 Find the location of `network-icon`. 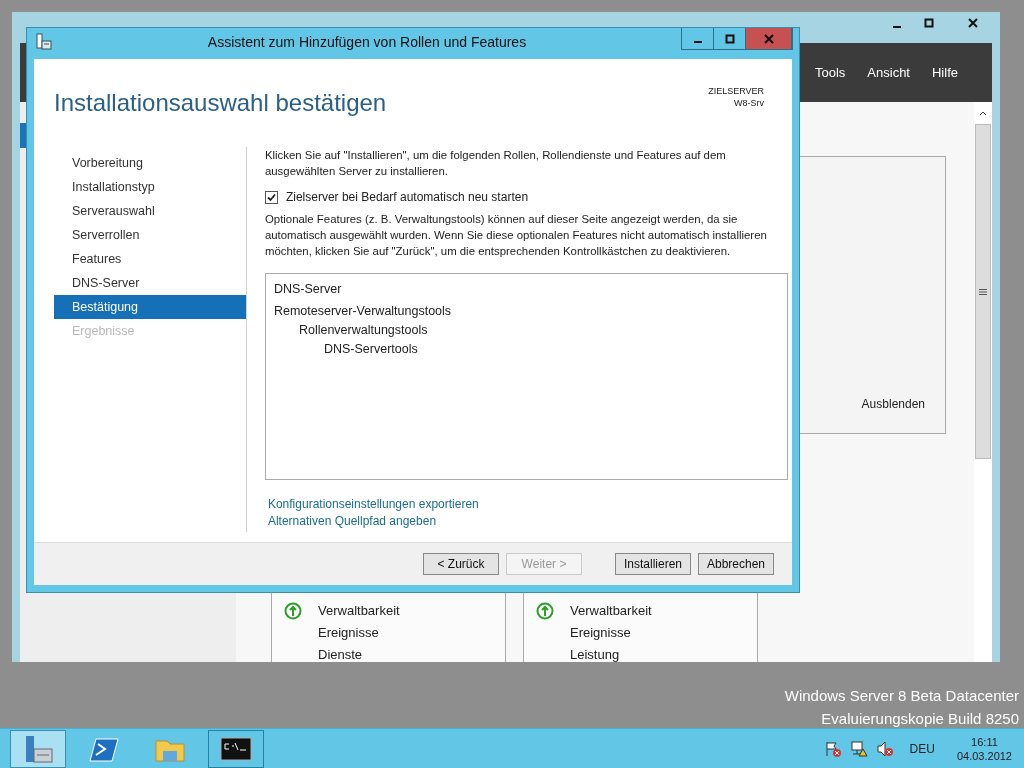

network-icon is located at coordinates (858, 748).